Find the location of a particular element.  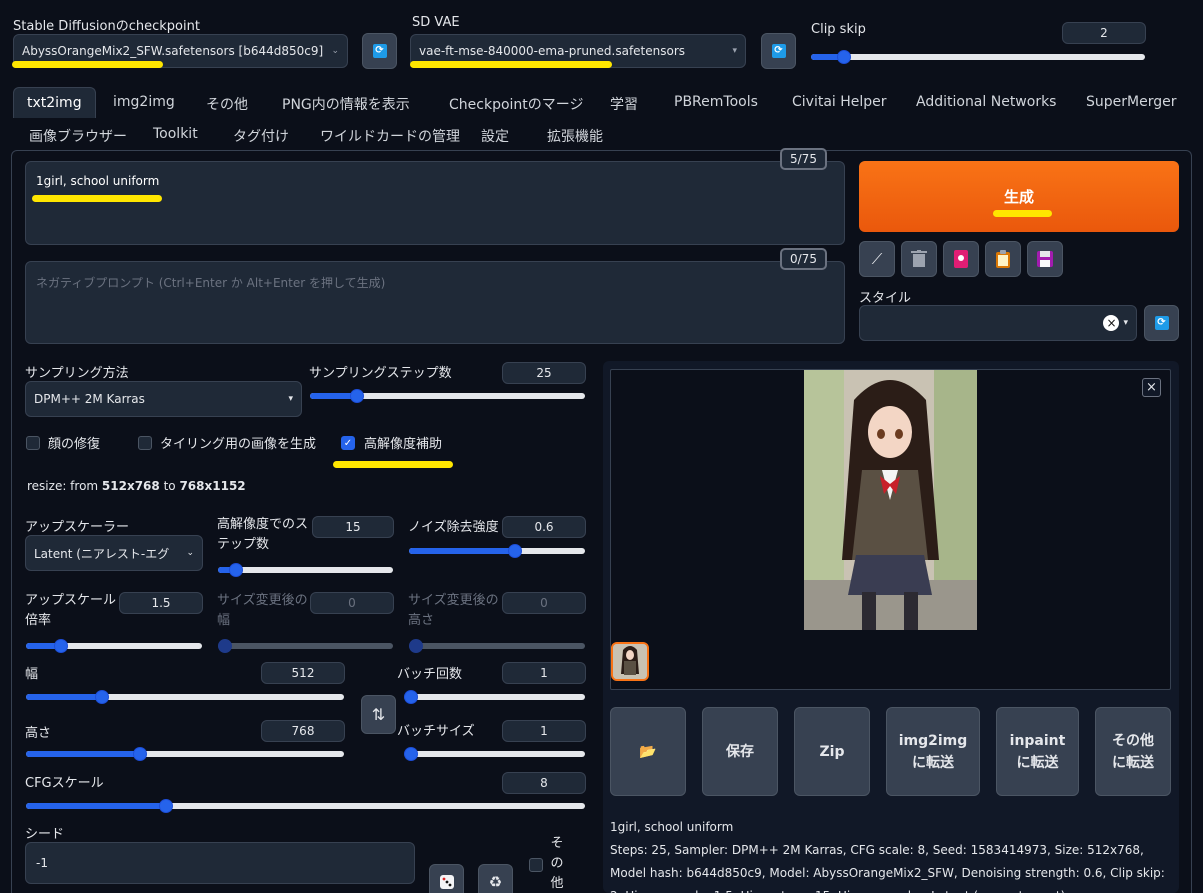

tab-row1-7: Civitai Helper is located at coordinates (839, 102).